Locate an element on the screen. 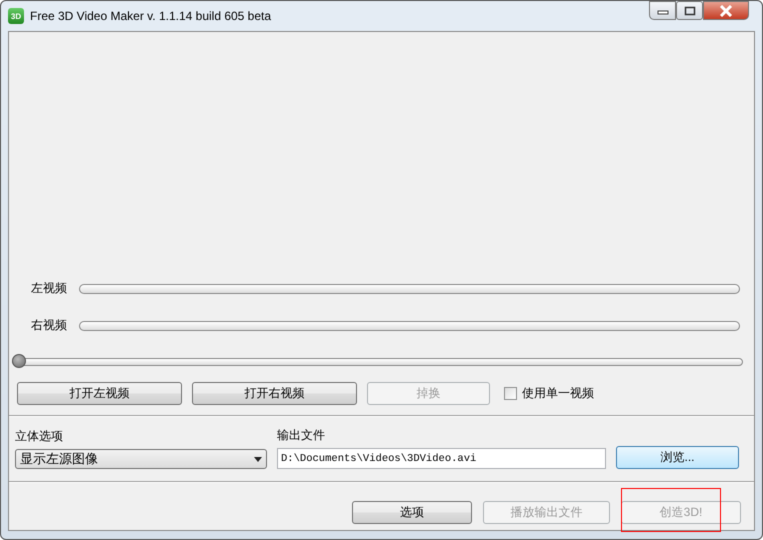 This screenshot has height=540, width=763. stereo-dropdown: 显示左源图像 is located at coordinates (141, 459).